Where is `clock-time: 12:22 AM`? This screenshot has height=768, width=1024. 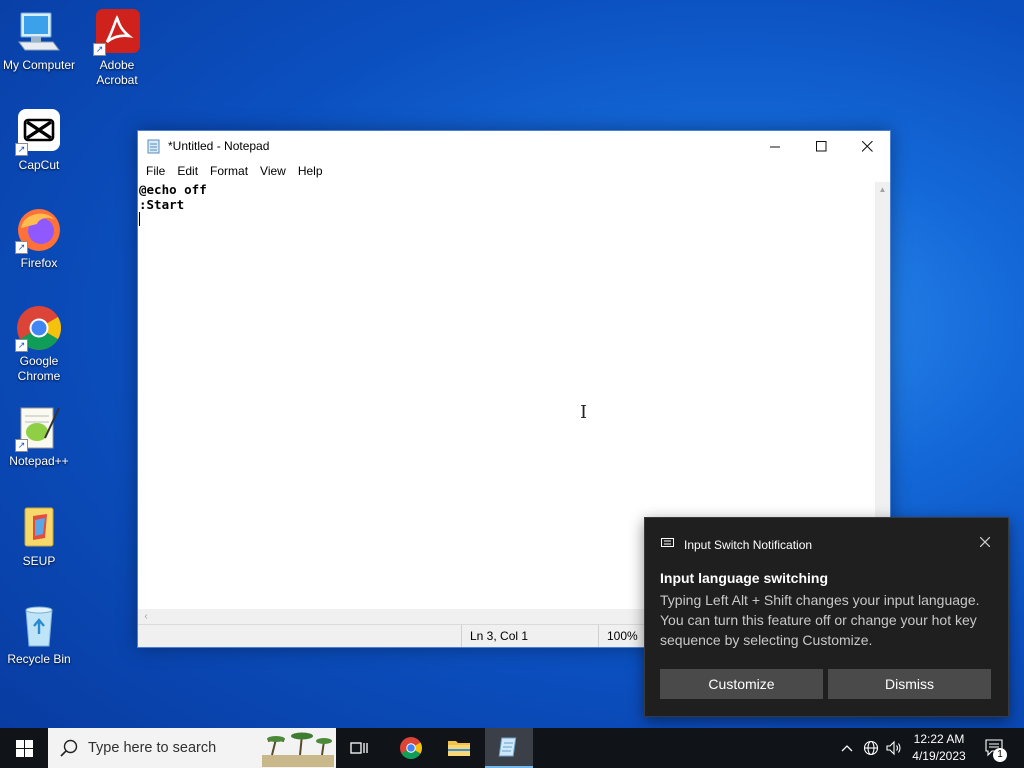 clock-time: 12:22 AM is located at coordinates (939, 739).